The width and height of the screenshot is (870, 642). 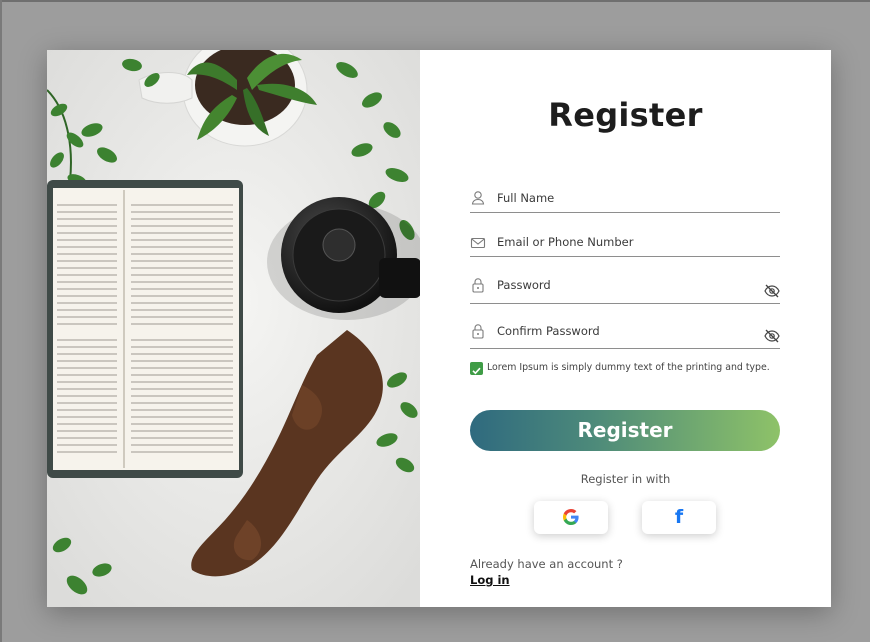 I want to click on facebook-register-button: f, so click(x=679, y=517).